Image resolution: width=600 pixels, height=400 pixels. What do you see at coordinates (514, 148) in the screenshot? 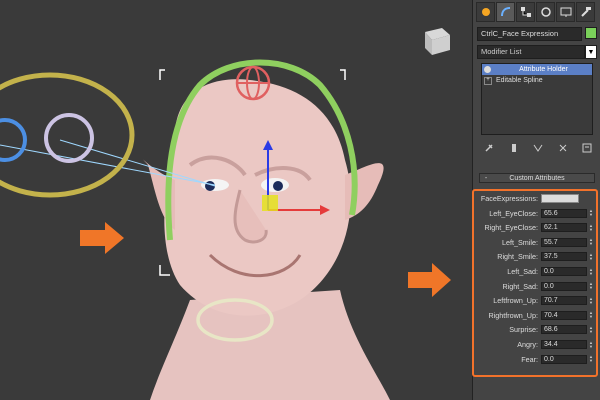
I see `show-end-result-icon` at bounding box center [514, 148].